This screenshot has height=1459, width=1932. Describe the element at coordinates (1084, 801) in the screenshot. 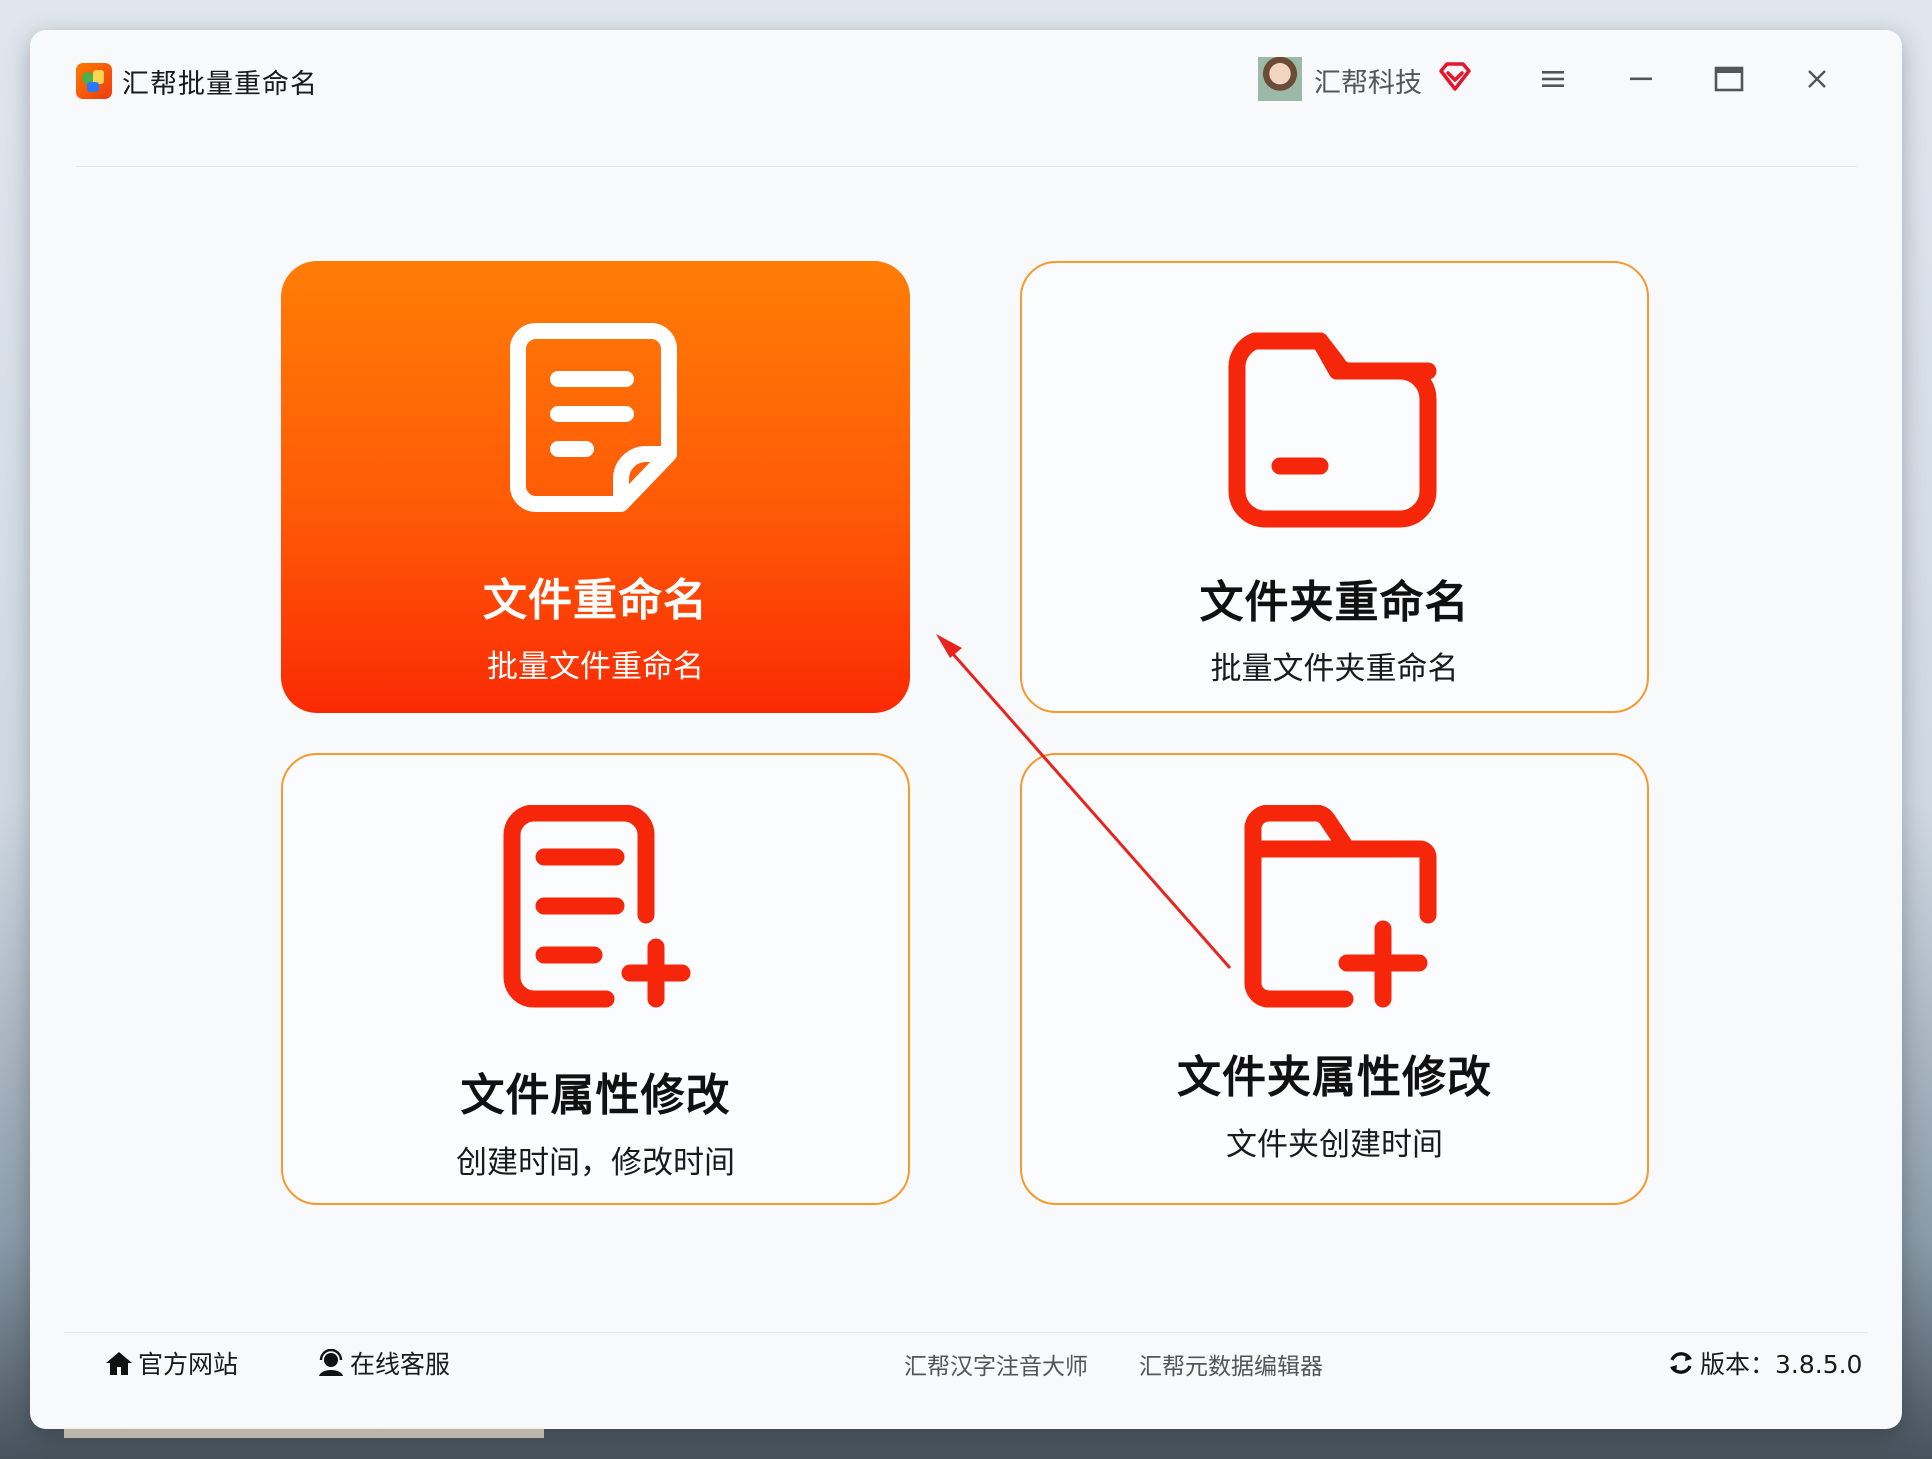

I see `annotation-arrow-icon` at that location.